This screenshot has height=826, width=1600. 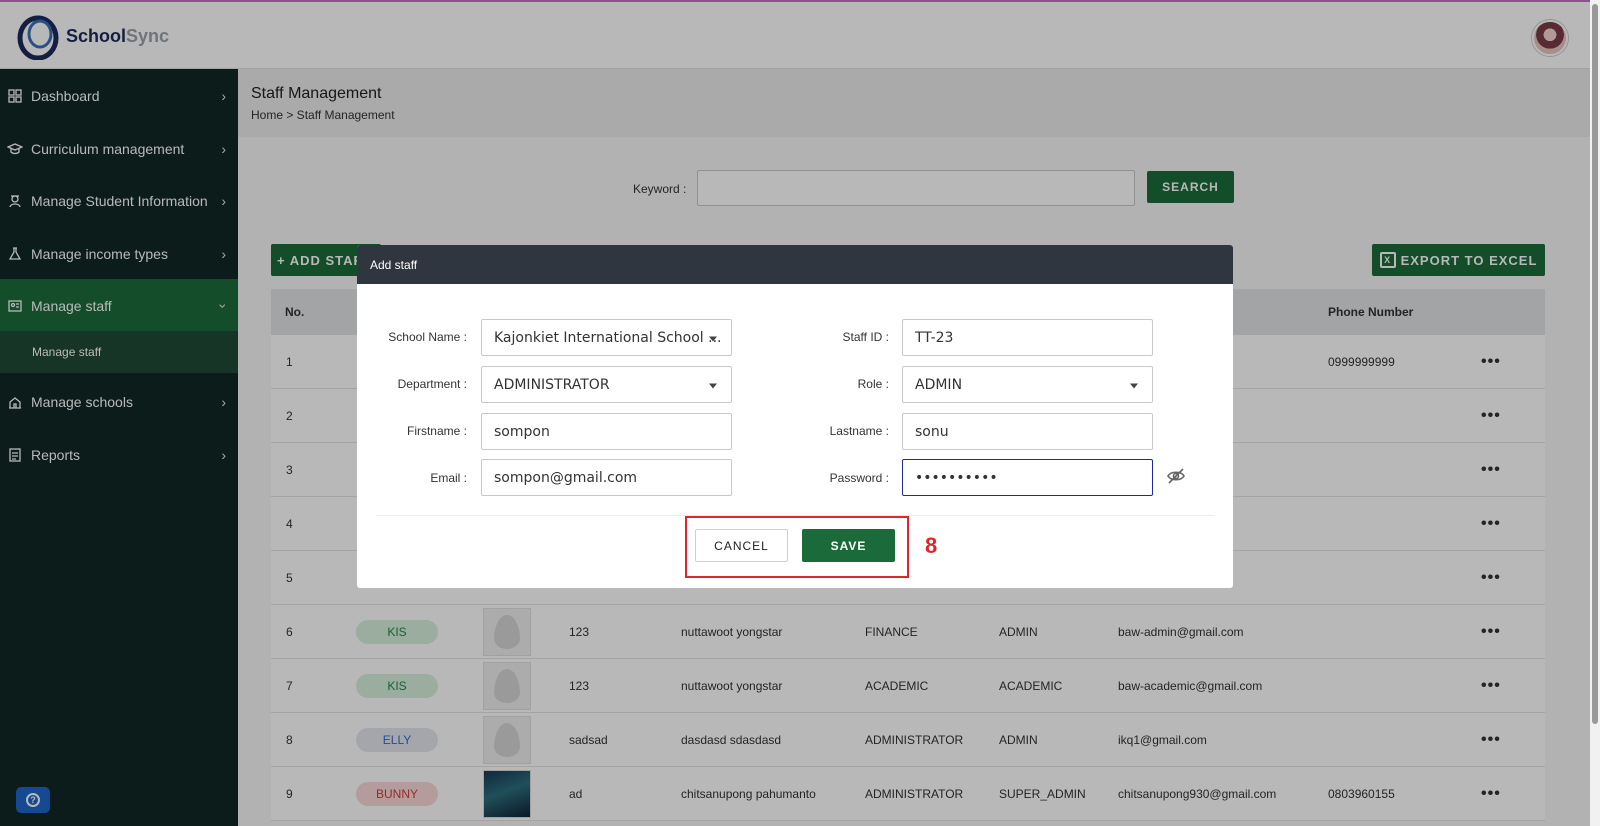 What do you see at coordinates (606, 477) in the screenshot?
I see `email-input: sompon@gmail.com` at bounding box center [606, 477].